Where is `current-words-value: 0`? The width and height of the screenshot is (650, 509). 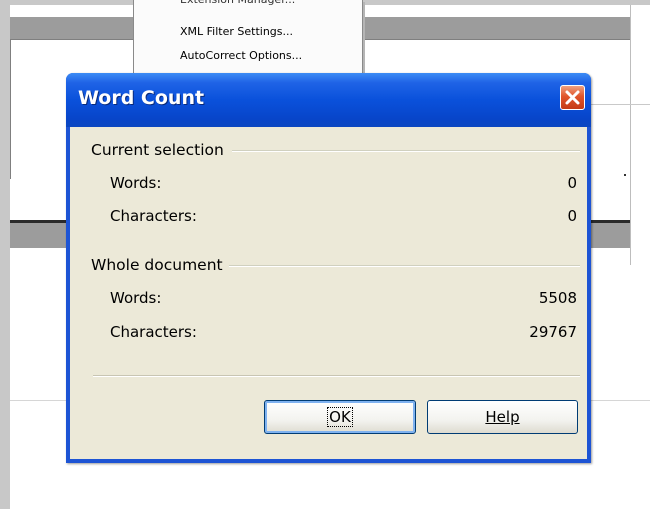 current-words-value: 0 is located at coordinates (572, 183).